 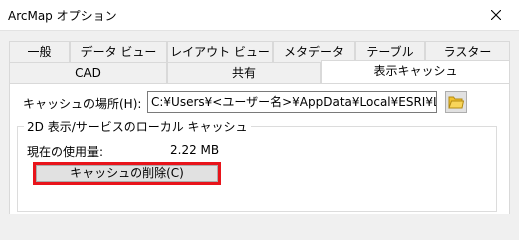 I want to click on delete-cache-button: キャッシュの削除(C), so click(x=127, y=173).